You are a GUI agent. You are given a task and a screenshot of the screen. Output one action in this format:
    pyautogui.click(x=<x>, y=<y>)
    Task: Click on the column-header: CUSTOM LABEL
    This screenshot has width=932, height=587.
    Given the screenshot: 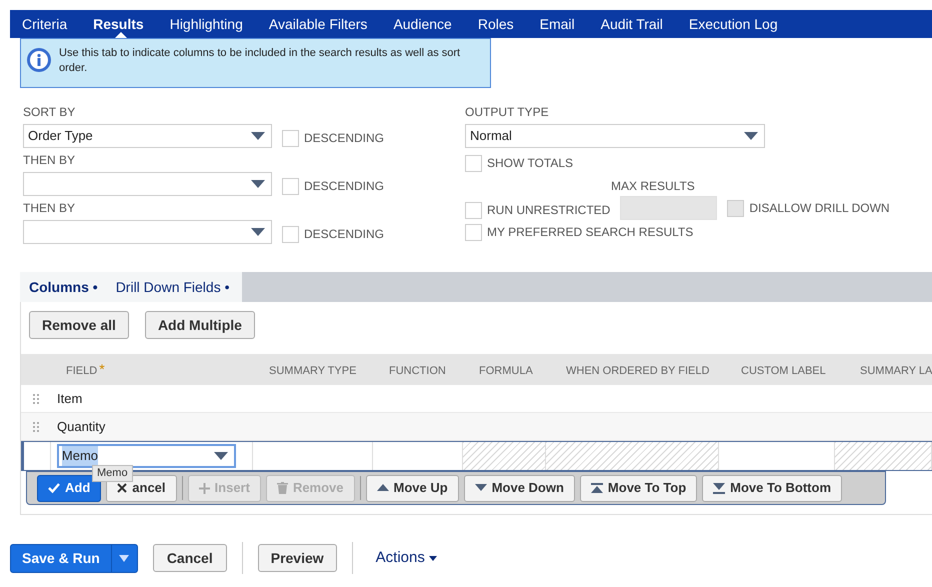 What is the action you would take?
    pyautogui.click(x=783, y=370)
    